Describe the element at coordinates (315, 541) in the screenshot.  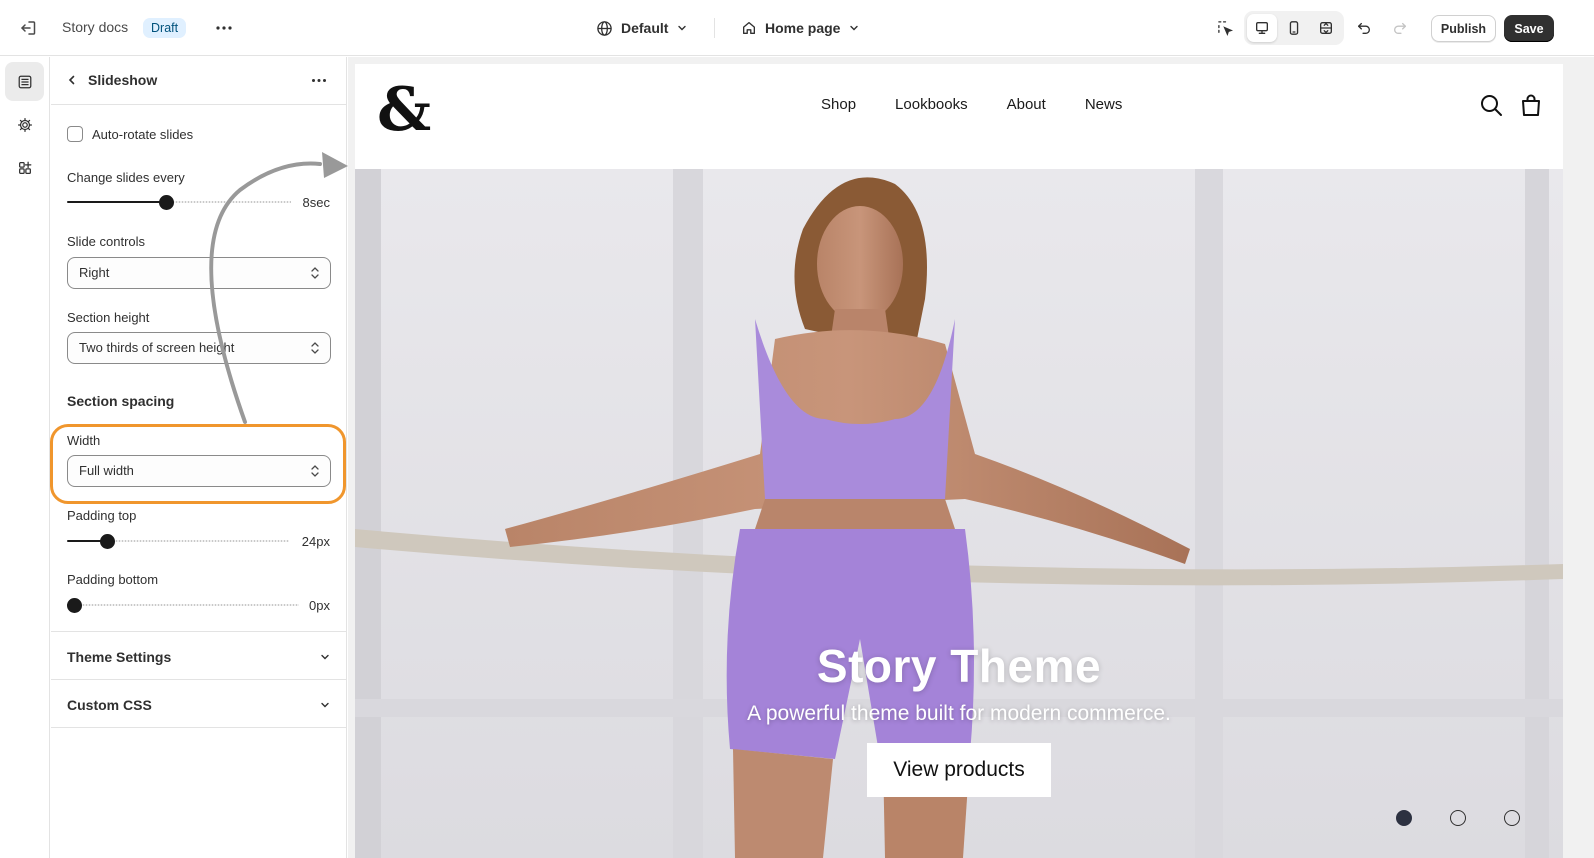
I see `padding-top-value: 24px` at that location.